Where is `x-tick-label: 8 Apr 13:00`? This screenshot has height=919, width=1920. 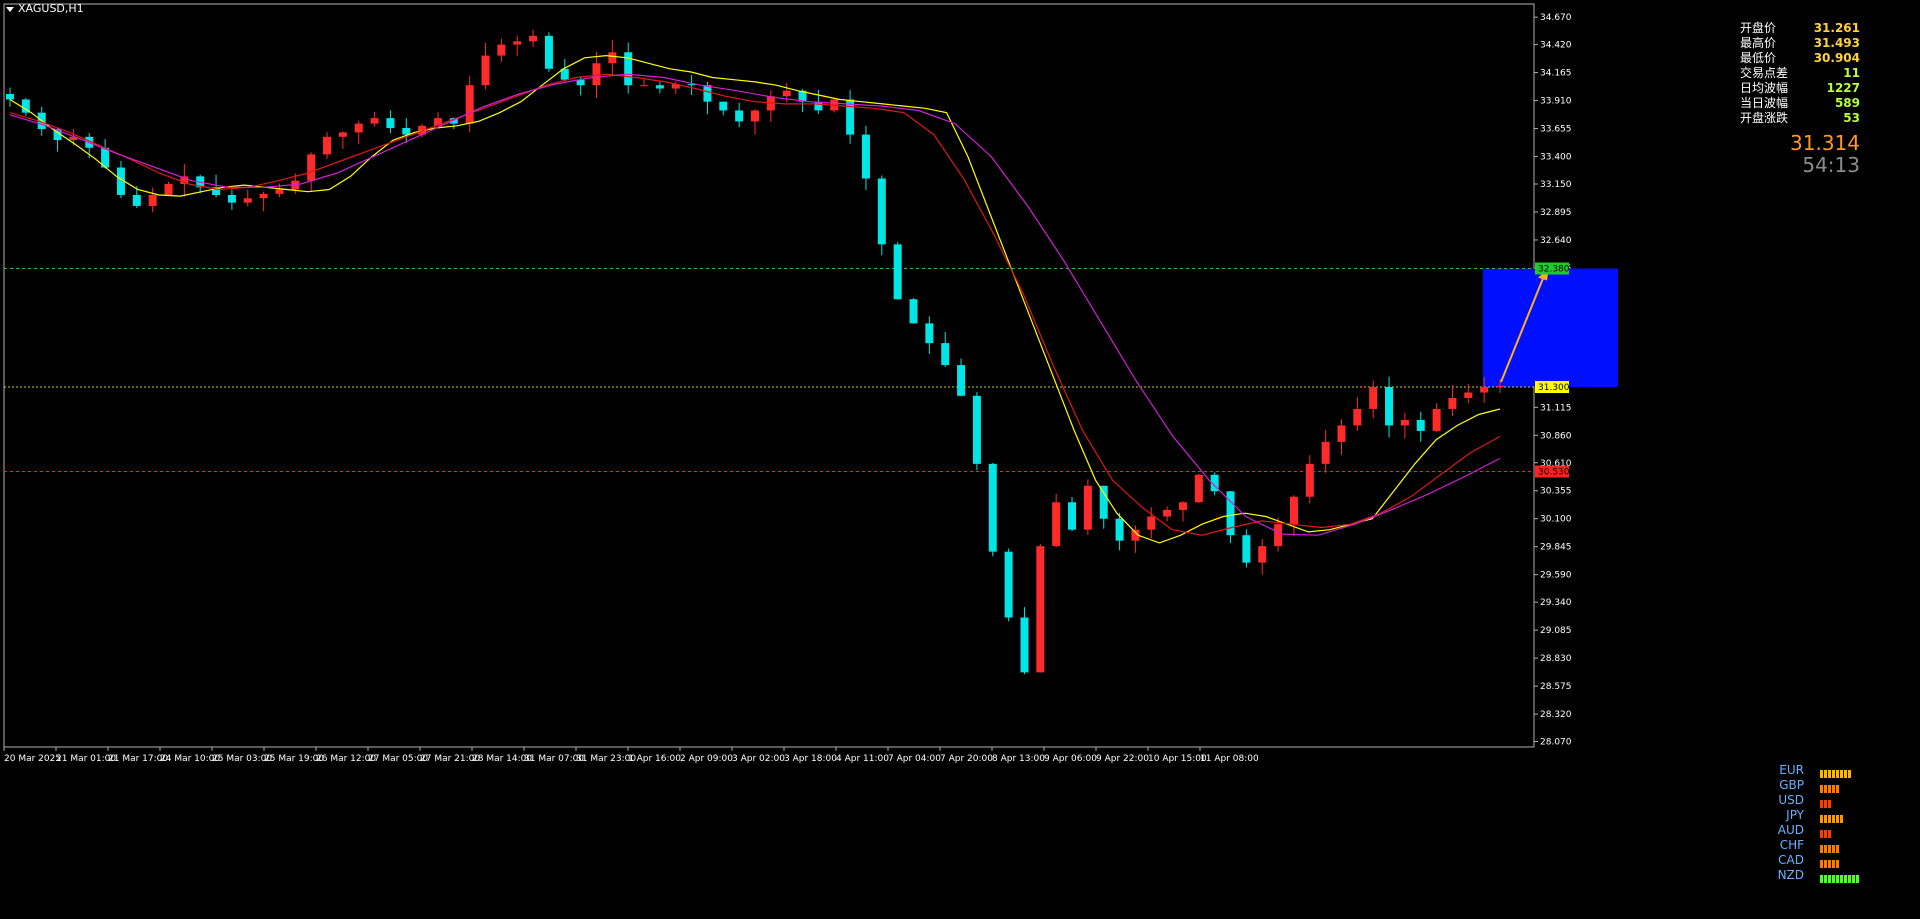
x-tick-label: 8 Apr 13:00 is located at coordinates (1018, 759).